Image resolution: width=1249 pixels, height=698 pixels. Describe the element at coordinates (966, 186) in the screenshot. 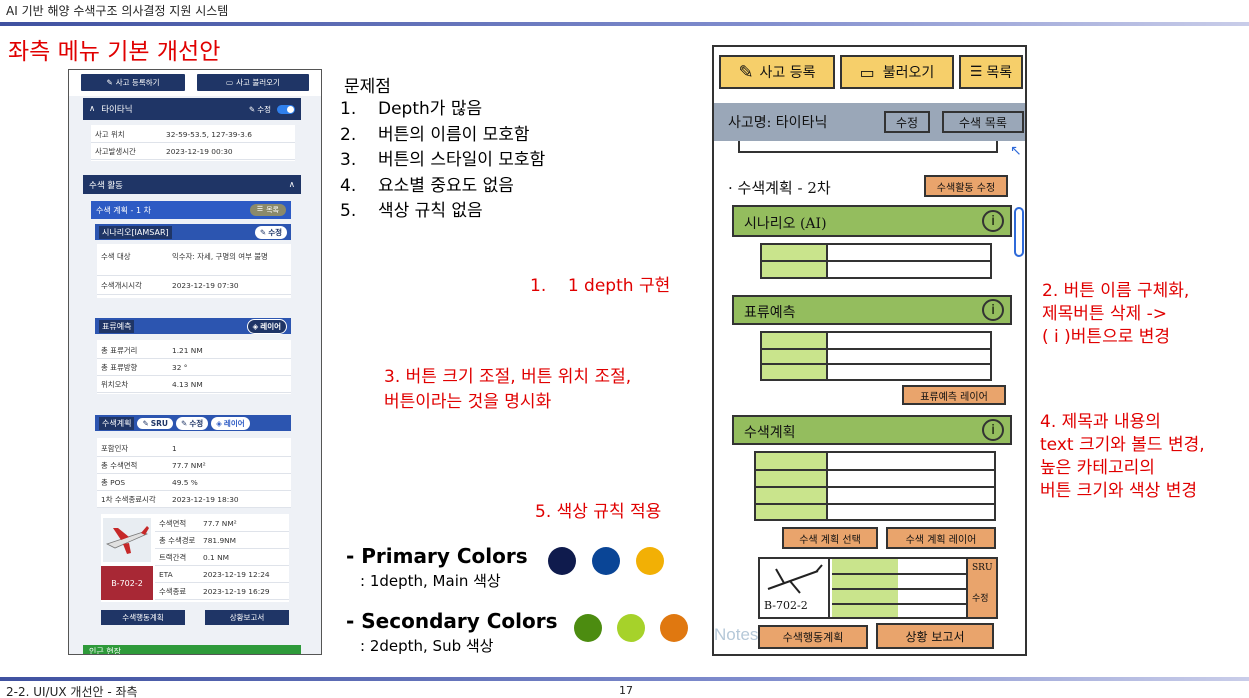

I see `sketch-plan-edit-button: 수색활동 수정` at that location.